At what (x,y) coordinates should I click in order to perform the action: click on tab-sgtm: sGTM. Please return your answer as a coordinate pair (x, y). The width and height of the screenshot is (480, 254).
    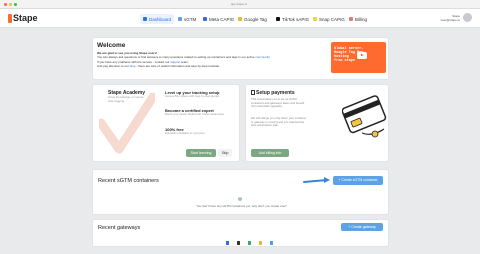
    Looking at the image, I should click on (187, 19).